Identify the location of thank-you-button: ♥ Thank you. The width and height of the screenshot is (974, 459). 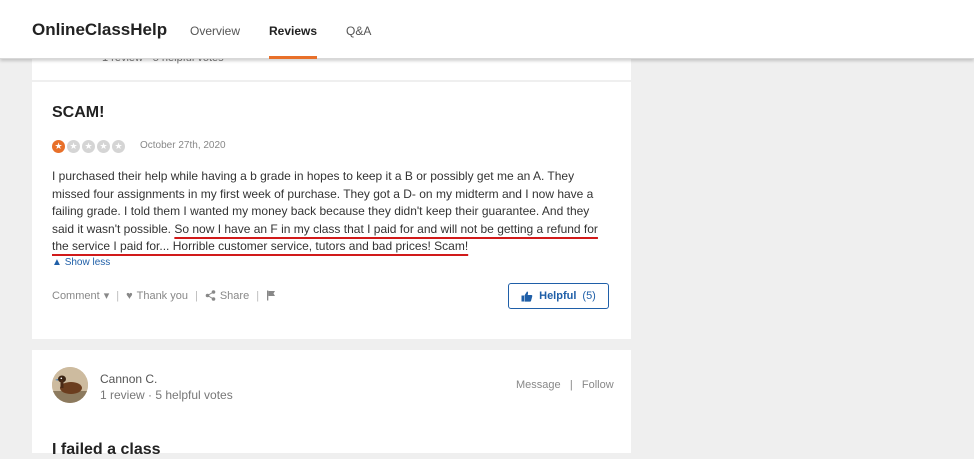
(157, 296).